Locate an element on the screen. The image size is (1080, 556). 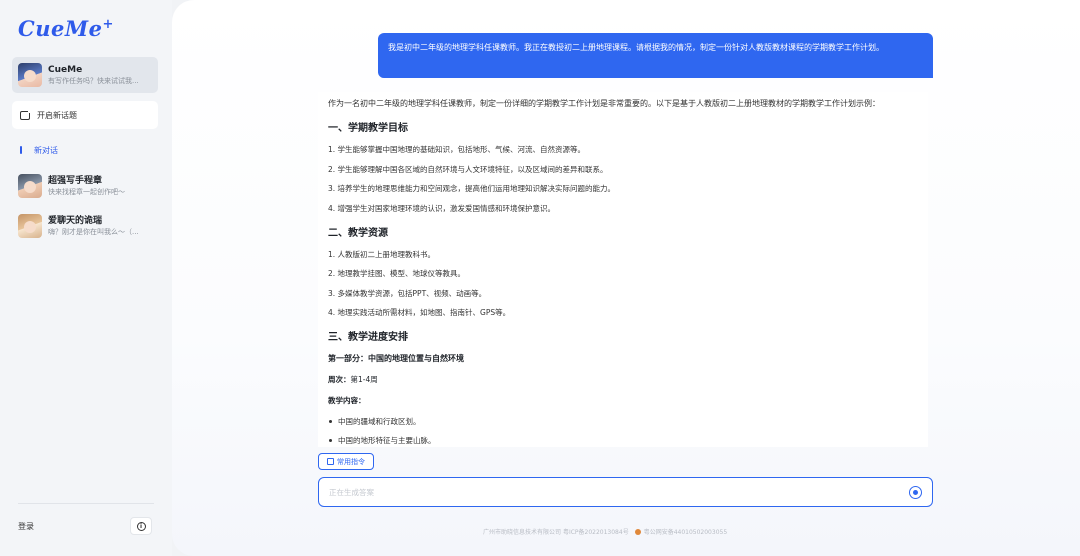
logo-plus: + is located at coordinates (108, 24).